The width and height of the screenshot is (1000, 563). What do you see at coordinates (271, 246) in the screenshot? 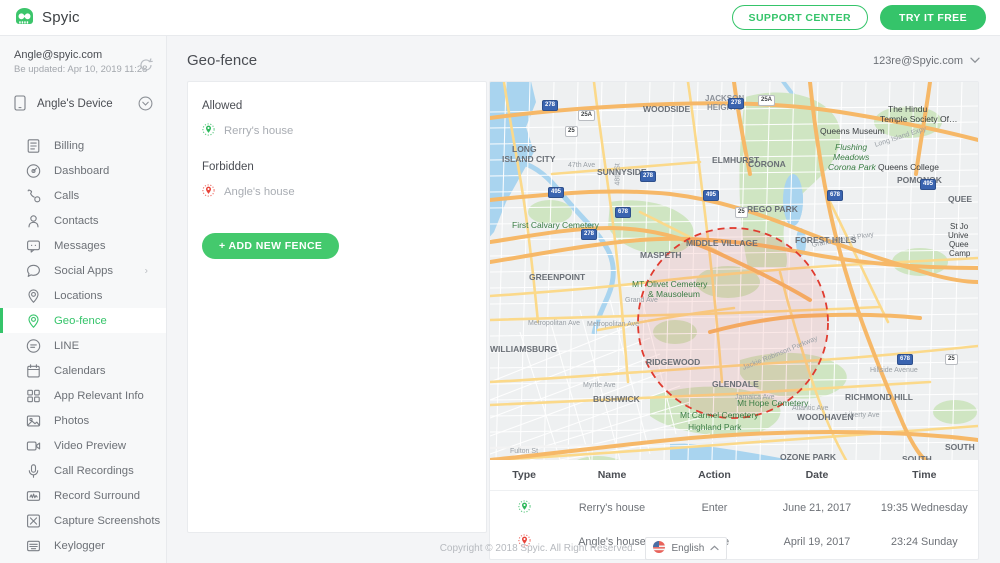
I see `add-new-fence-button: + ADD NEW FENCE` at bounding box center [271, 246].